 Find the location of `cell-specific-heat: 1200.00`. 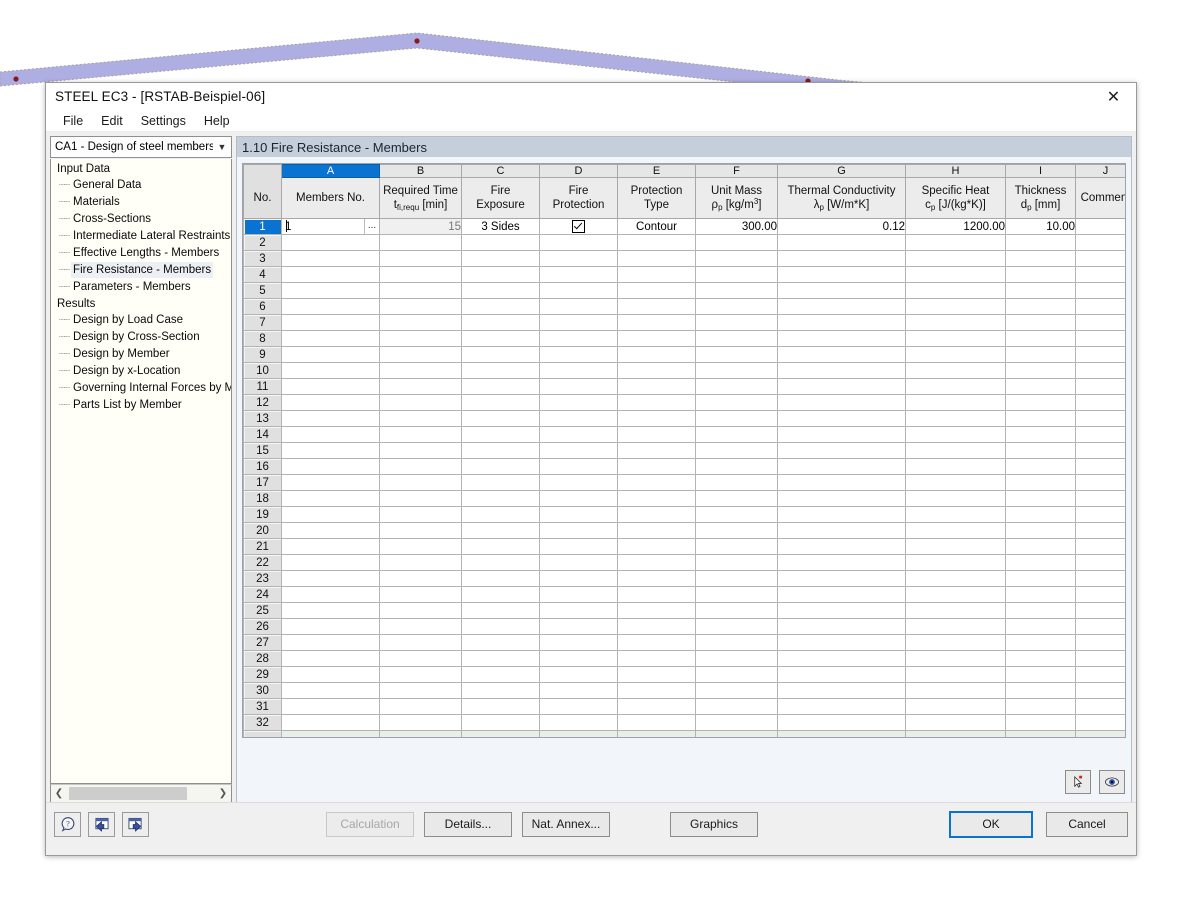

cell-specific-heat: 1200.00 is located at coordinates (955, 226).